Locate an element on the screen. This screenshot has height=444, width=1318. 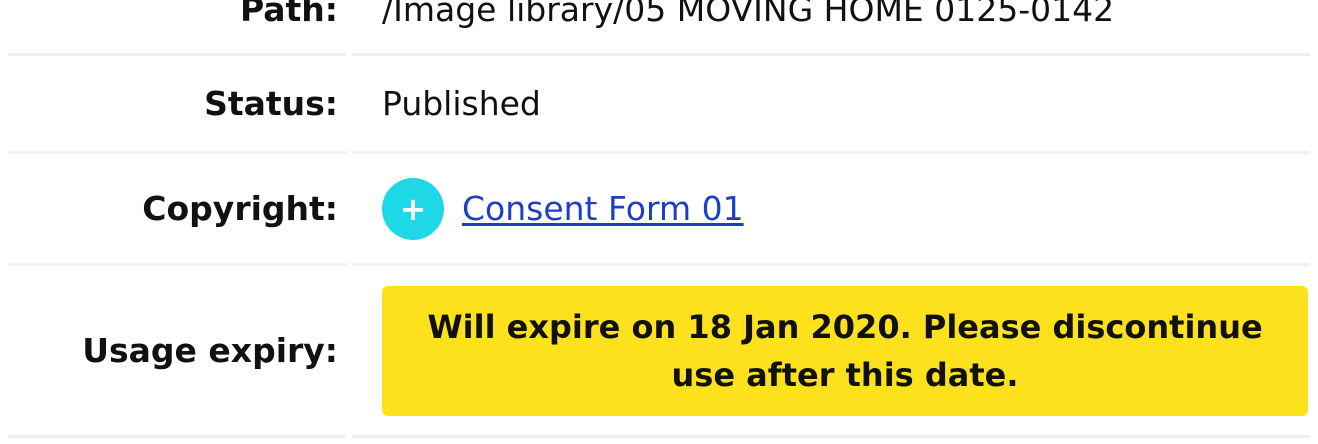
plus-icon: + is located at coordinates (413, 208).